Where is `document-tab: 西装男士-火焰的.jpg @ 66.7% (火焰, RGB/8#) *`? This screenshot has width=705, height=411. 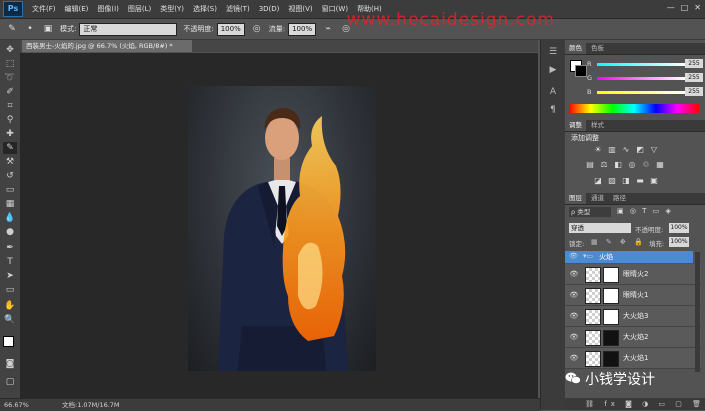
document-tab: 西装男士-火焰的.jpg @ 66.7% (火焰, RGB/8#) * is located at coordinates (107, 46).